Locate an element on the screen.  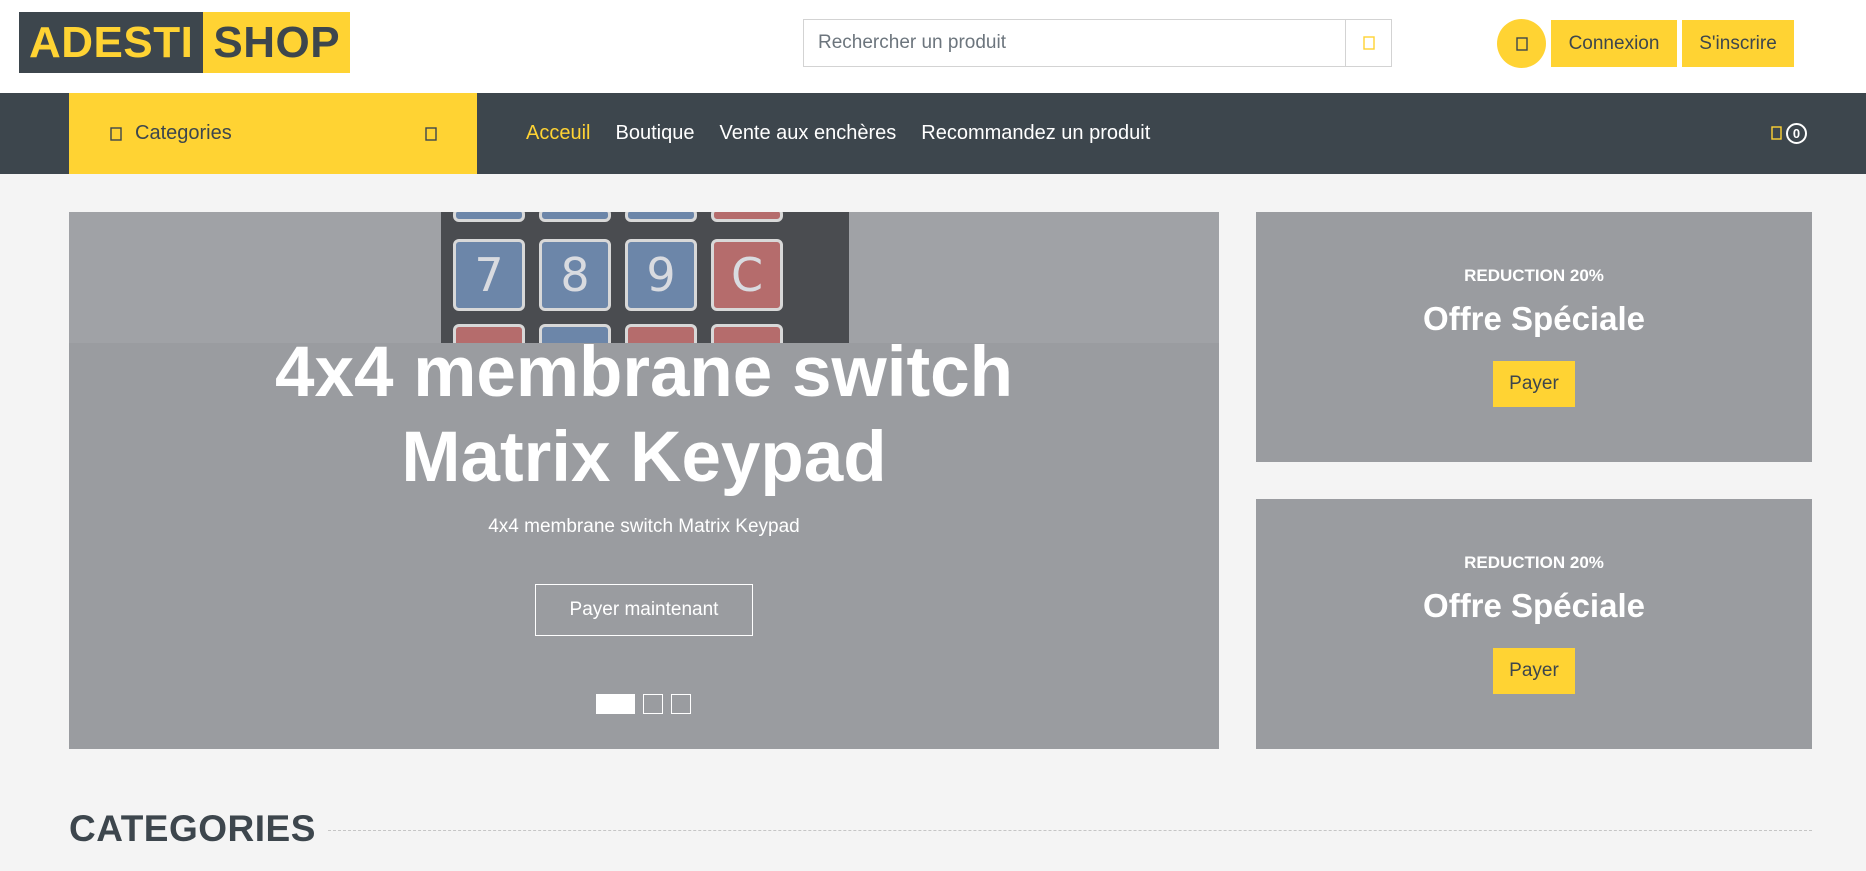
cart-icon is located at coordinates (1776, 133).